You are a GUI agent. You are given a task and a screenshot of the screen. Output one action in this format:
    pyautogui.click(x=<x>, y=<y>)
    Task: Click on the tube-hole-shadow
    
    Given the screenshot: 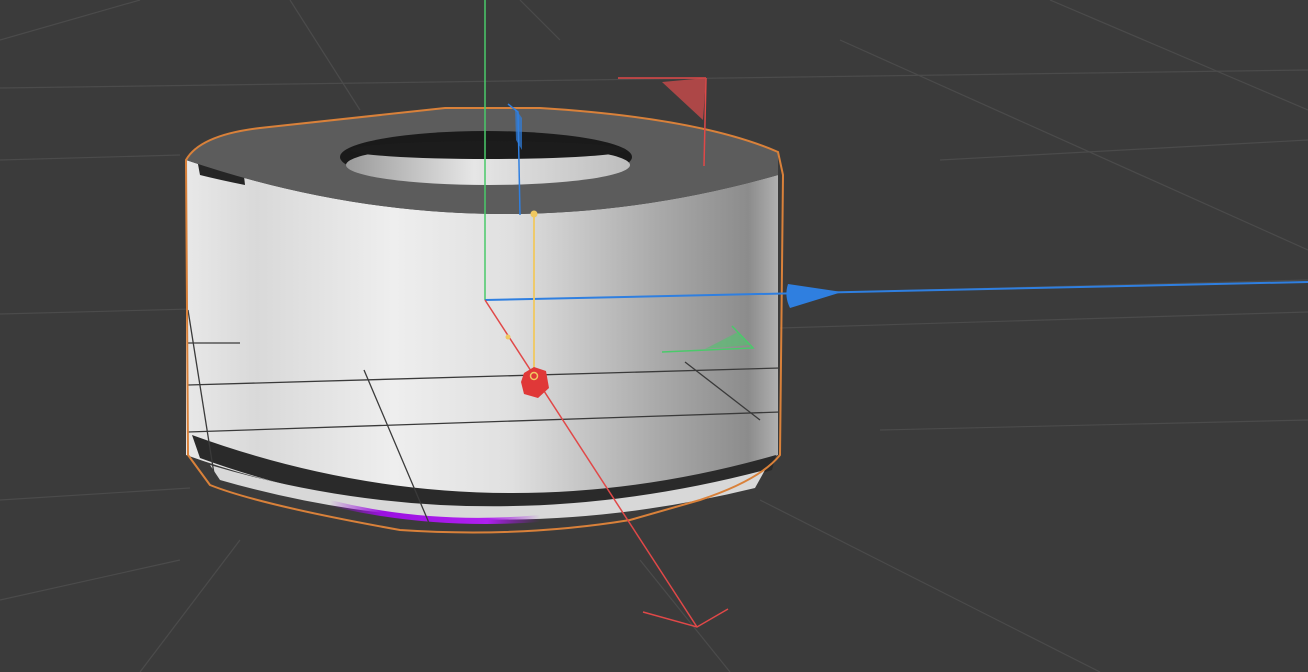 What is the action you would take?
    pyautogui.click(x=488, y=150)
    